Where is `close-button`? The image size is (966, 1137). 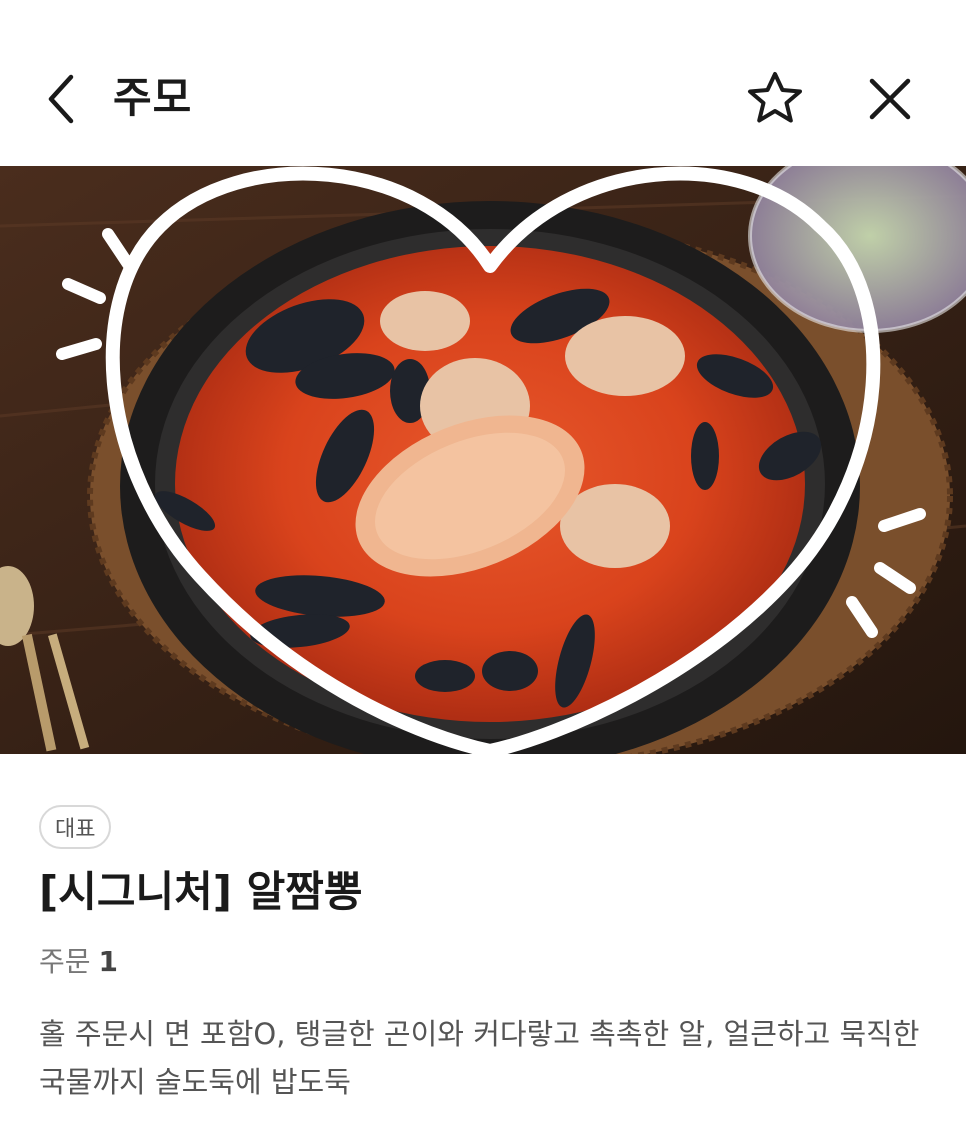 close-button is located at coordinates (890, 99).